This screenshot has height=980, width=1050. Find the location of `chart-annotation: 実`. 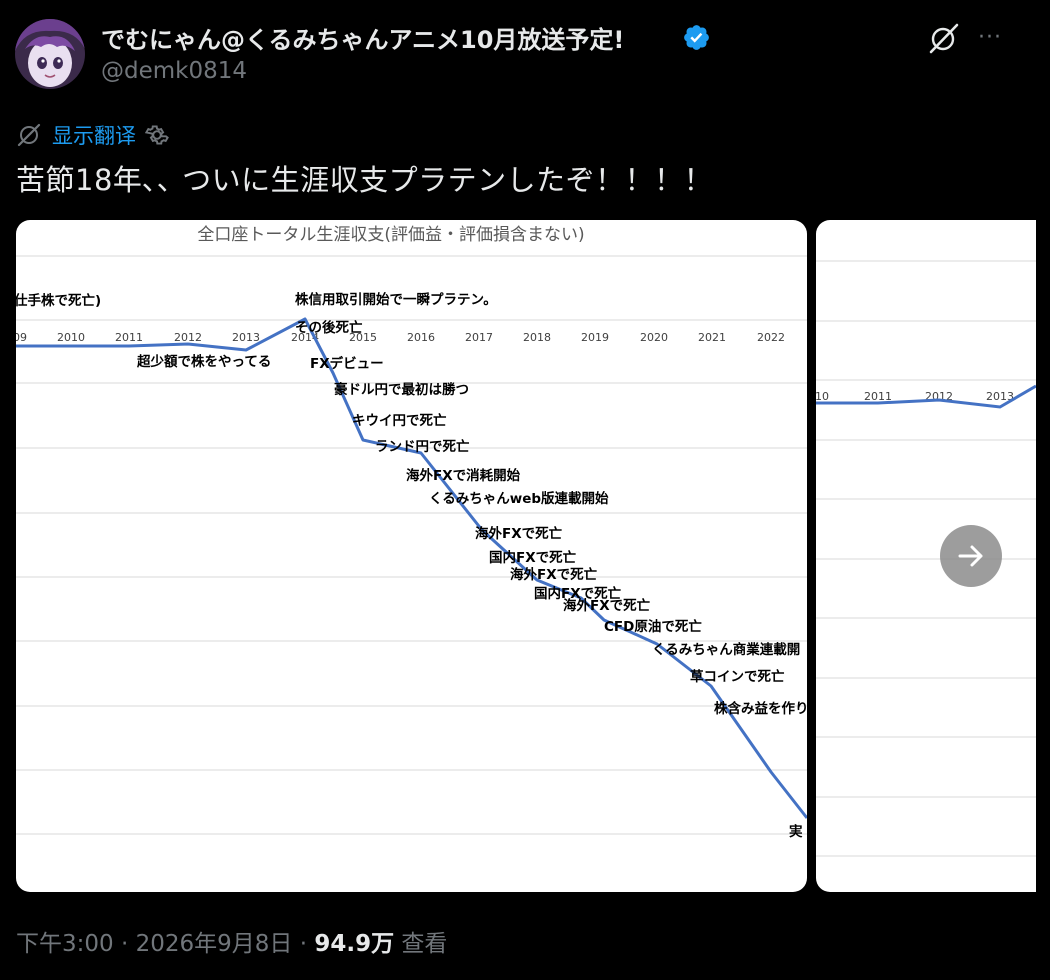

chart-annotation: 実 is located at coordinates (796, 831).